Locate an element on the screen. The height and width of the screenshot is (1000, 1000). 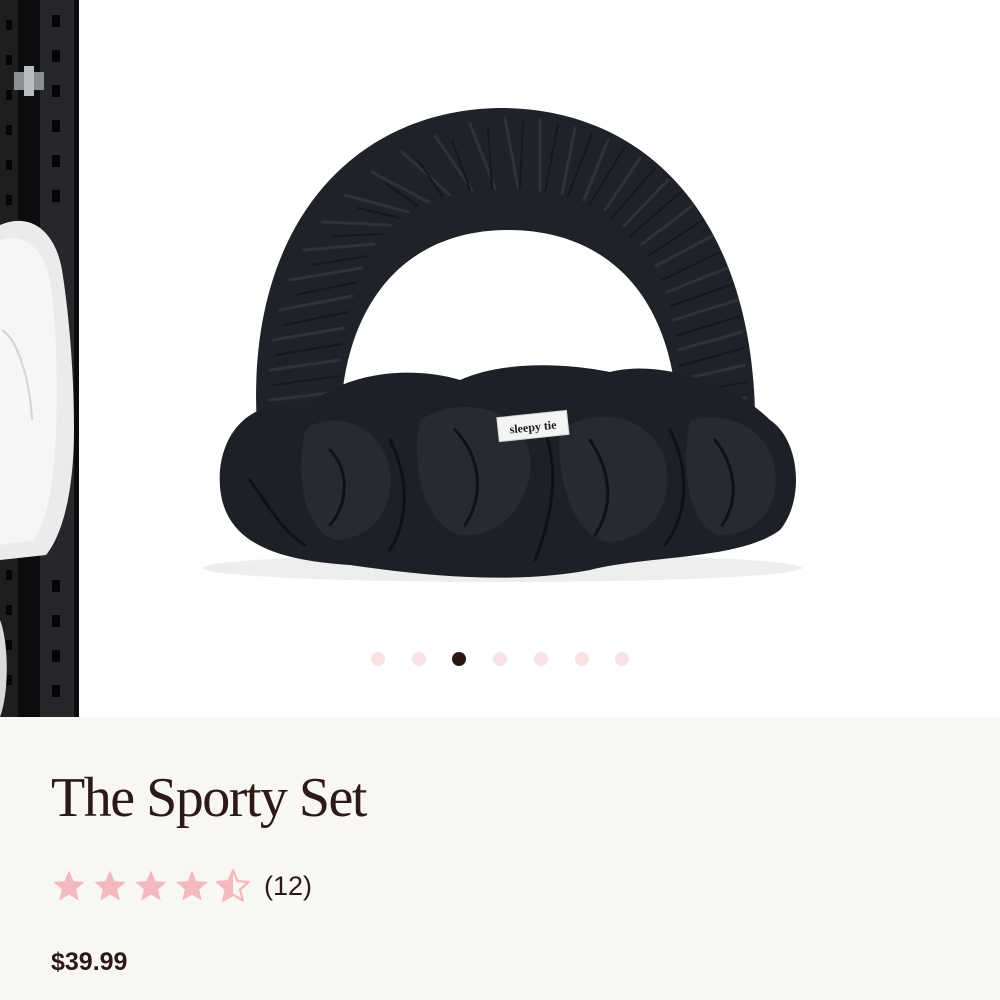
carousel-slide-previous is located at coordinates (39, 358).